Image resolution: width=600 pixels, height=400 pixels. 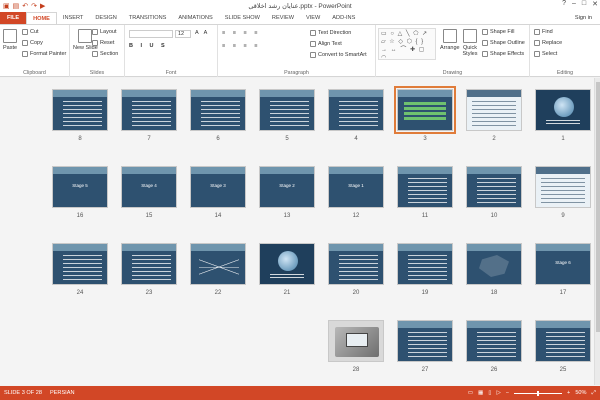 What do you see at coordinates (202, 33) in the screenshot?
I see `font-grow-shrink-buttons: A A` at bounding box center [202, 33].